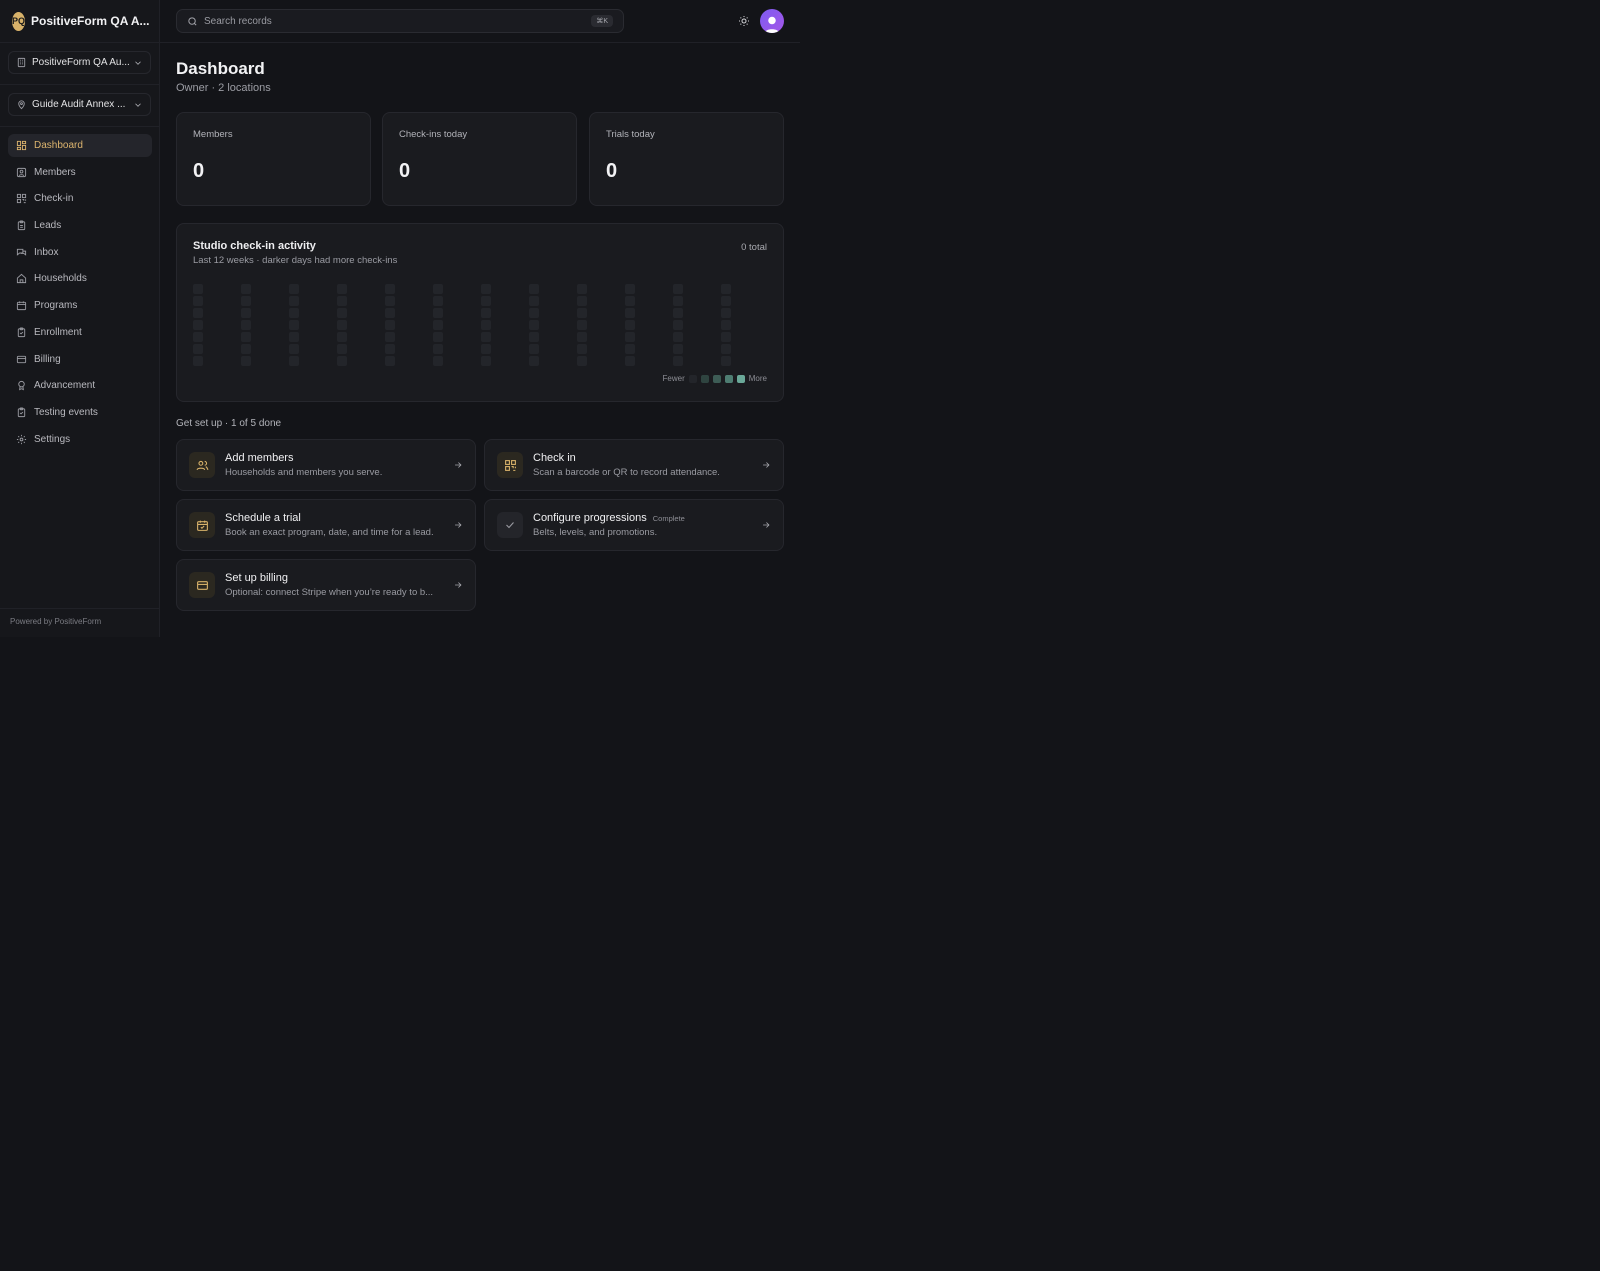  Describe the element at coordinates (80, 198) in the screenshot. I see `sidebar-item-check-in: Check-in` at that location.